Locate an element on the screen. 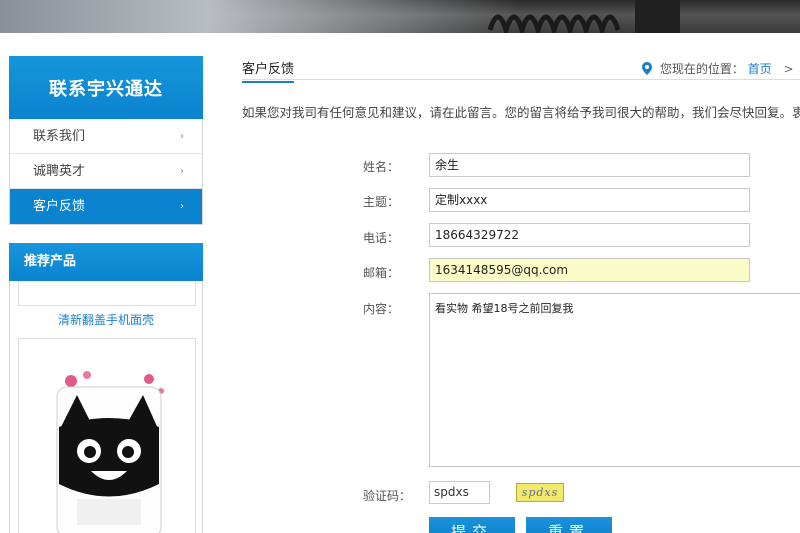 This screenshot has width=800, height=533. reset-button: 重置 is located at coordinates (569, 525).